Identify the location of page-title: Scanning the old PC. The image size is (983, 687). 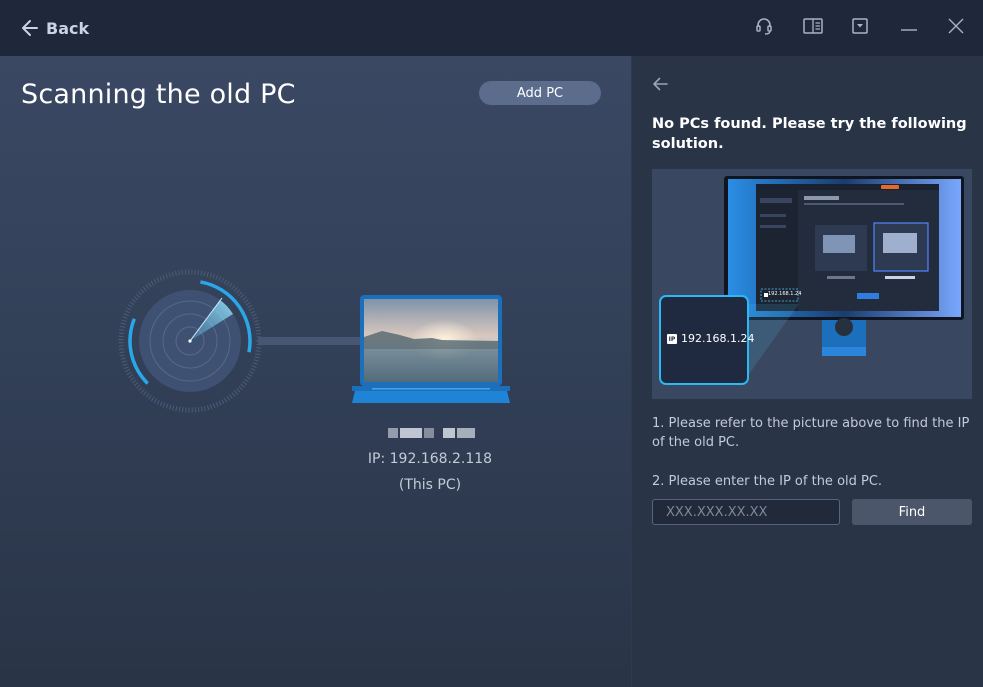
(158, 94).